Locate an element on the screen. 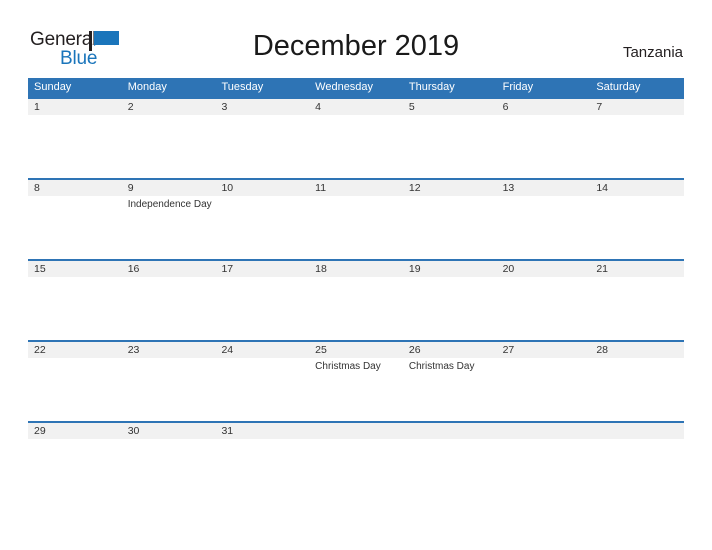 The height and width of the screenshot is (550, 712). weekday-header-wednesday: Wednesday is located at coordinates (344, 87).